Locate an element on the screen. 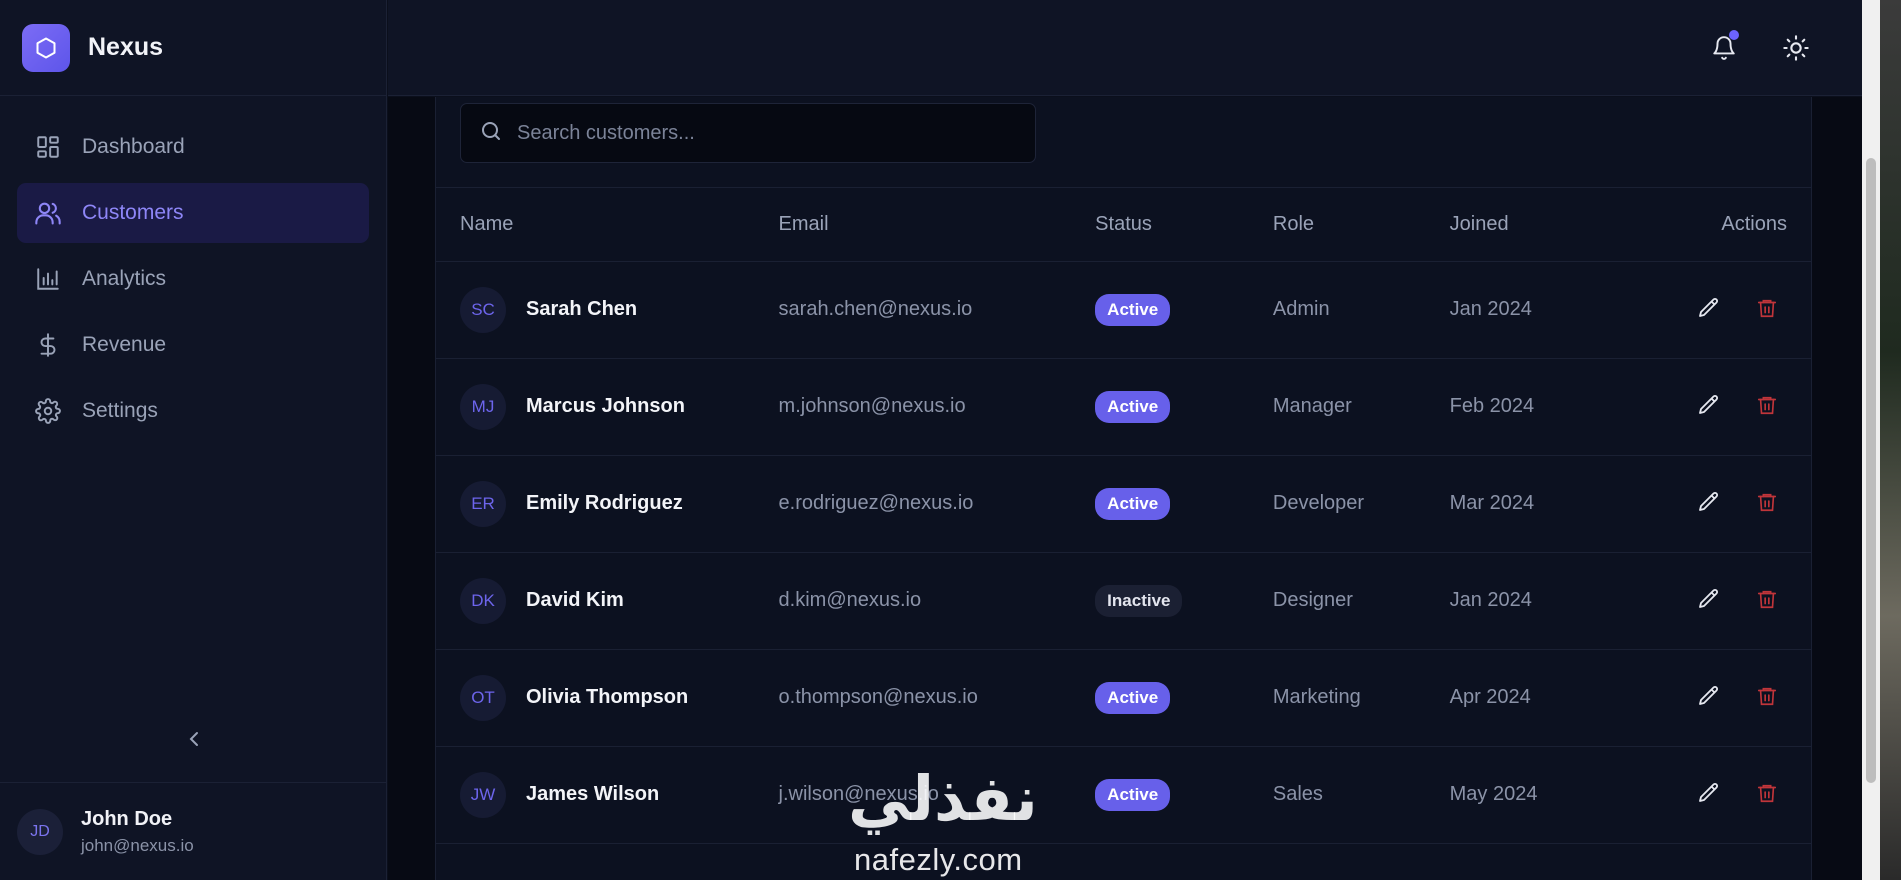 This screenshot has width=1901, height=880. watermark-latin: nafezly.com is located at coordinates (938, 859).